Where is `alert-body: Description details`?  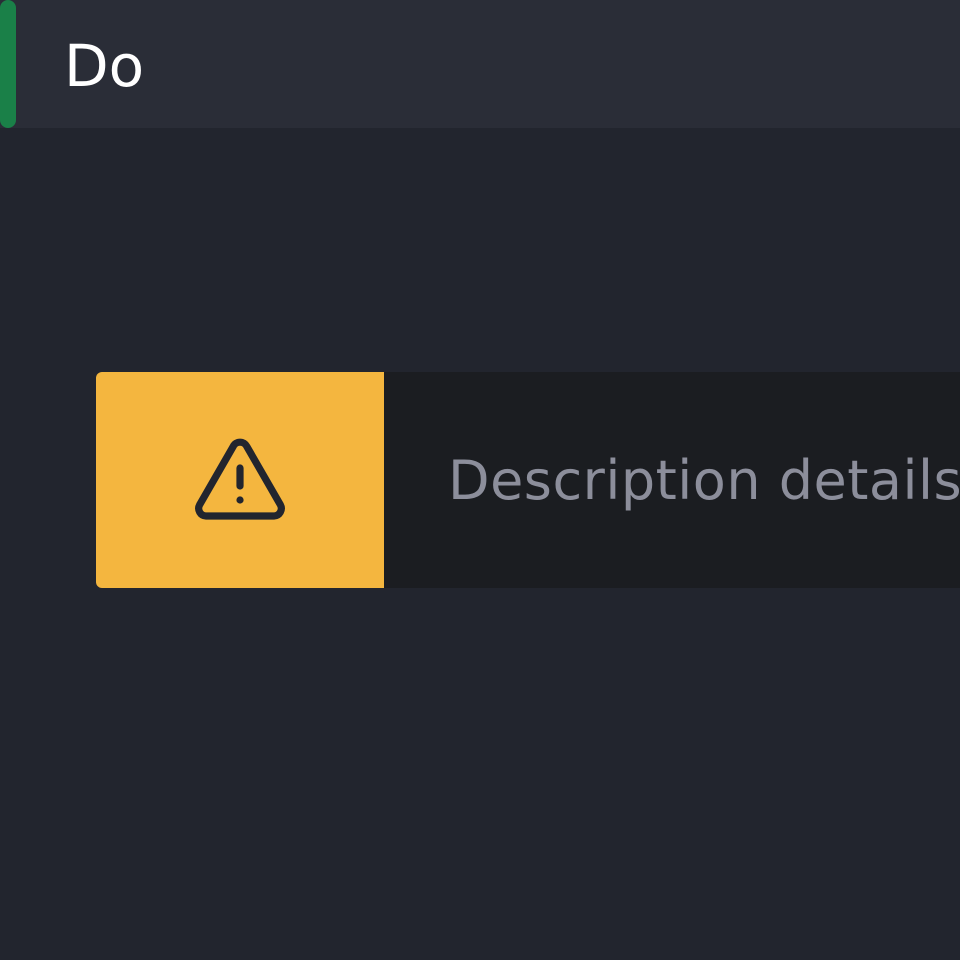
alert-body: Description details is located at coordinates (672, 480).